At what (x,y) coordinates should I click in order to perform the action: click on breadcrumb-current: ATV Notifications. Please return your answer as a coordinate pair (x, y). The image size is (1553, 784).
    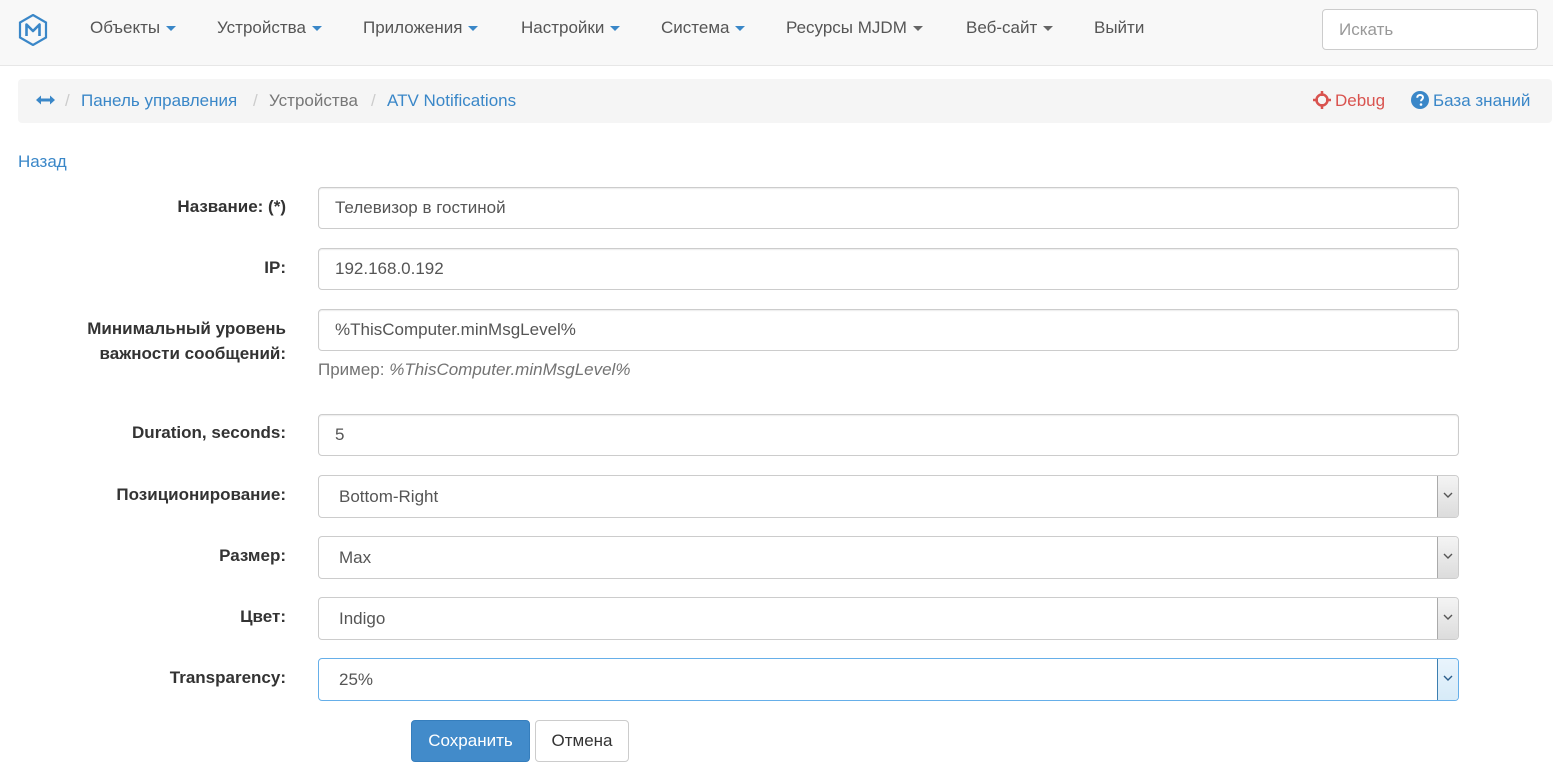
    Looking at the image, I should click on (451, 101).